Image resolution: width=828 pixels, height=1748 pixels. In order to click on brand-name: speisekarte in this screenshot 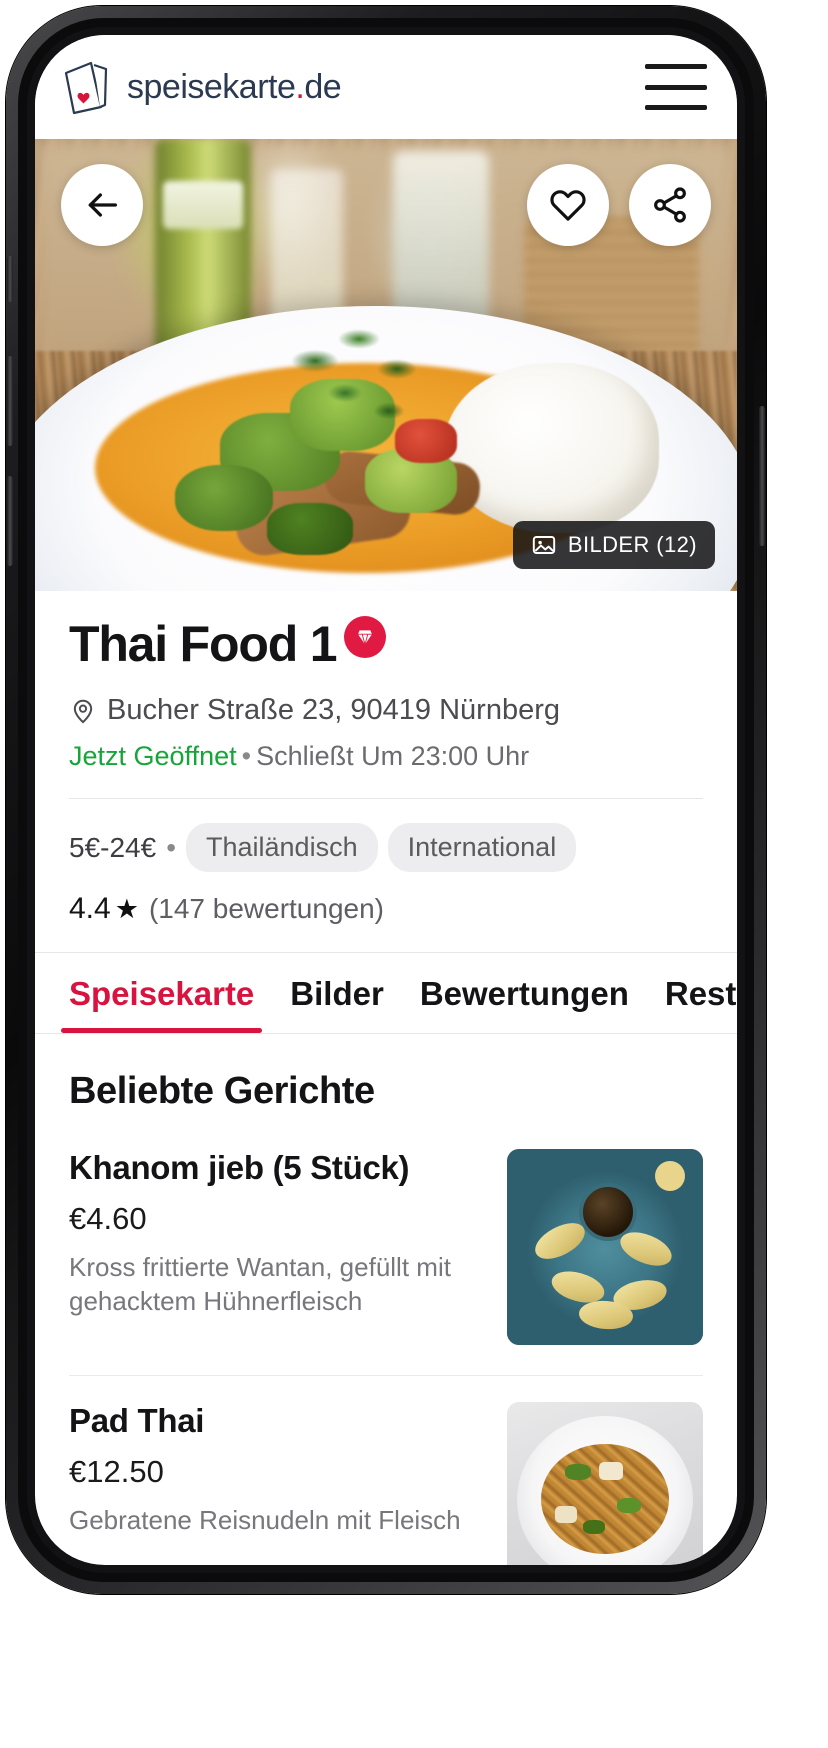, I will do `click(211, 86)`.